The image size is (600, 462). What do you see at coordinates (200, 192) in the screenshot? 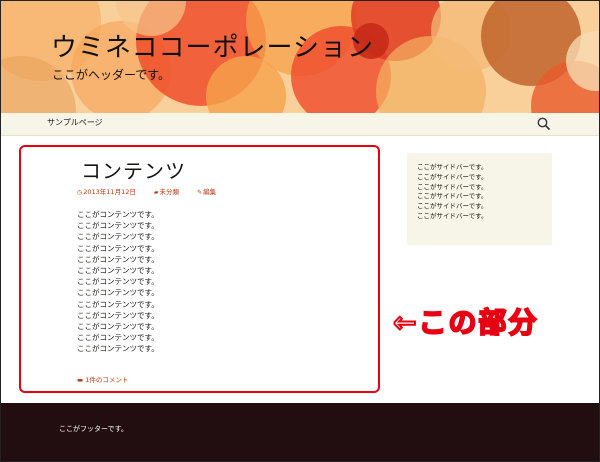
I see `pencil-icon: ✎` at bounding box center [200, 192].